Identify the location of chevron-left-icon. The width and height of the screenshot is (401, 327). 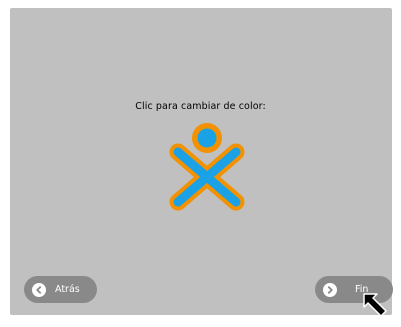
(39, 289).